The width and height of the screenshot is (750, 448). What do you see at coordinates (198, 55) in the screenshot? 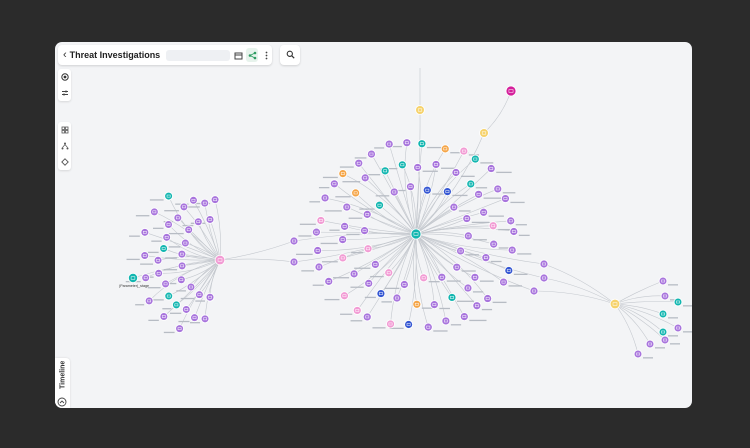
I see `title-input` at bounding box center [198, 55].